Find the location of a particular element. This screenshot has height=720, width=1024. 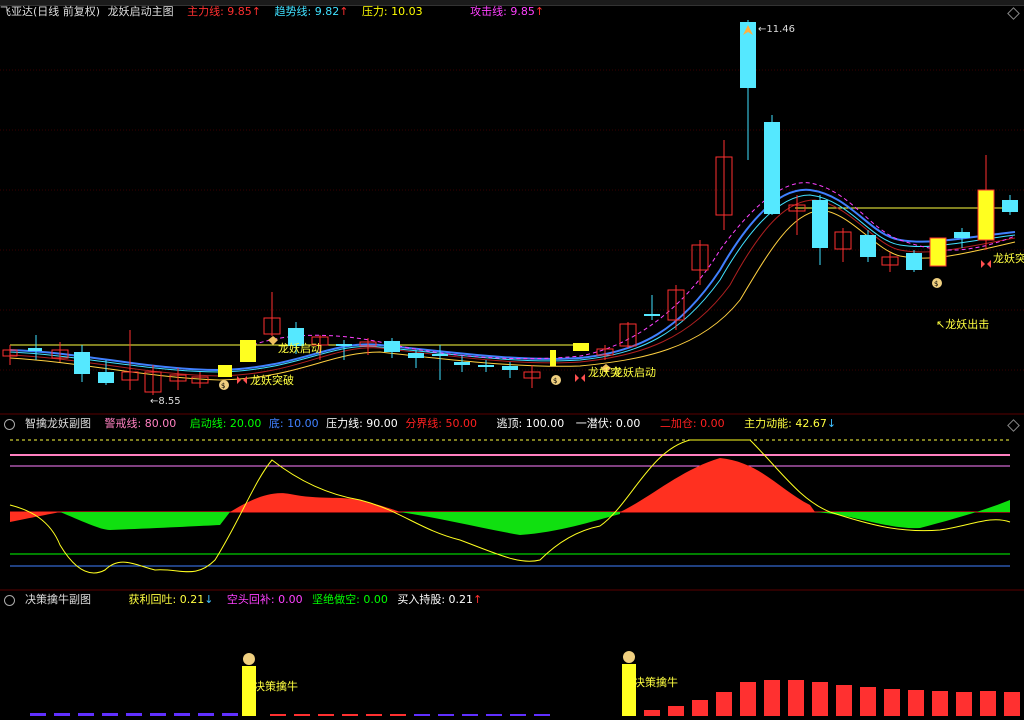

sub-panel-2-title: 决策擒牛副图 is located at coordinates (58, 599).